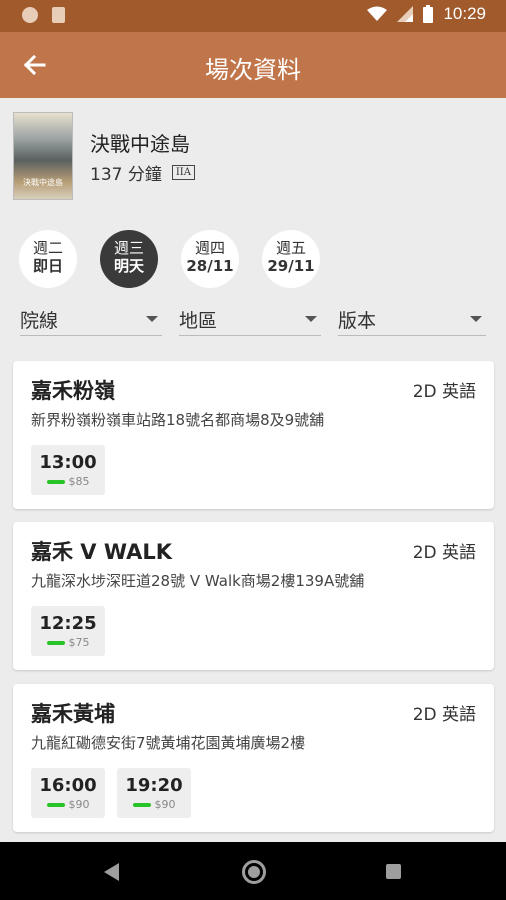  Describe the element at coordinates (412, 321) in the screenshot. I see `version-dropdown: 版本` at that location.